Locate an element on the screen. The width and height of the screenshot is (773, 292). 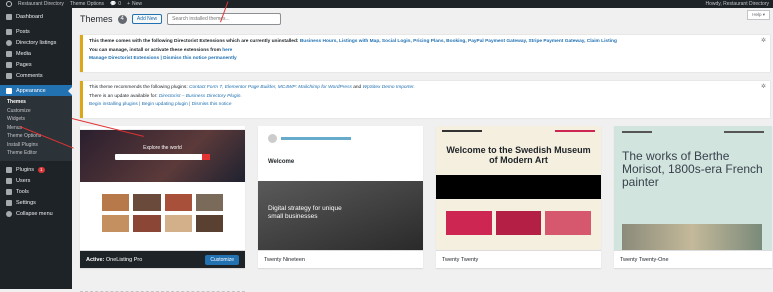
comment-icon is located at coordinates (9, 75).